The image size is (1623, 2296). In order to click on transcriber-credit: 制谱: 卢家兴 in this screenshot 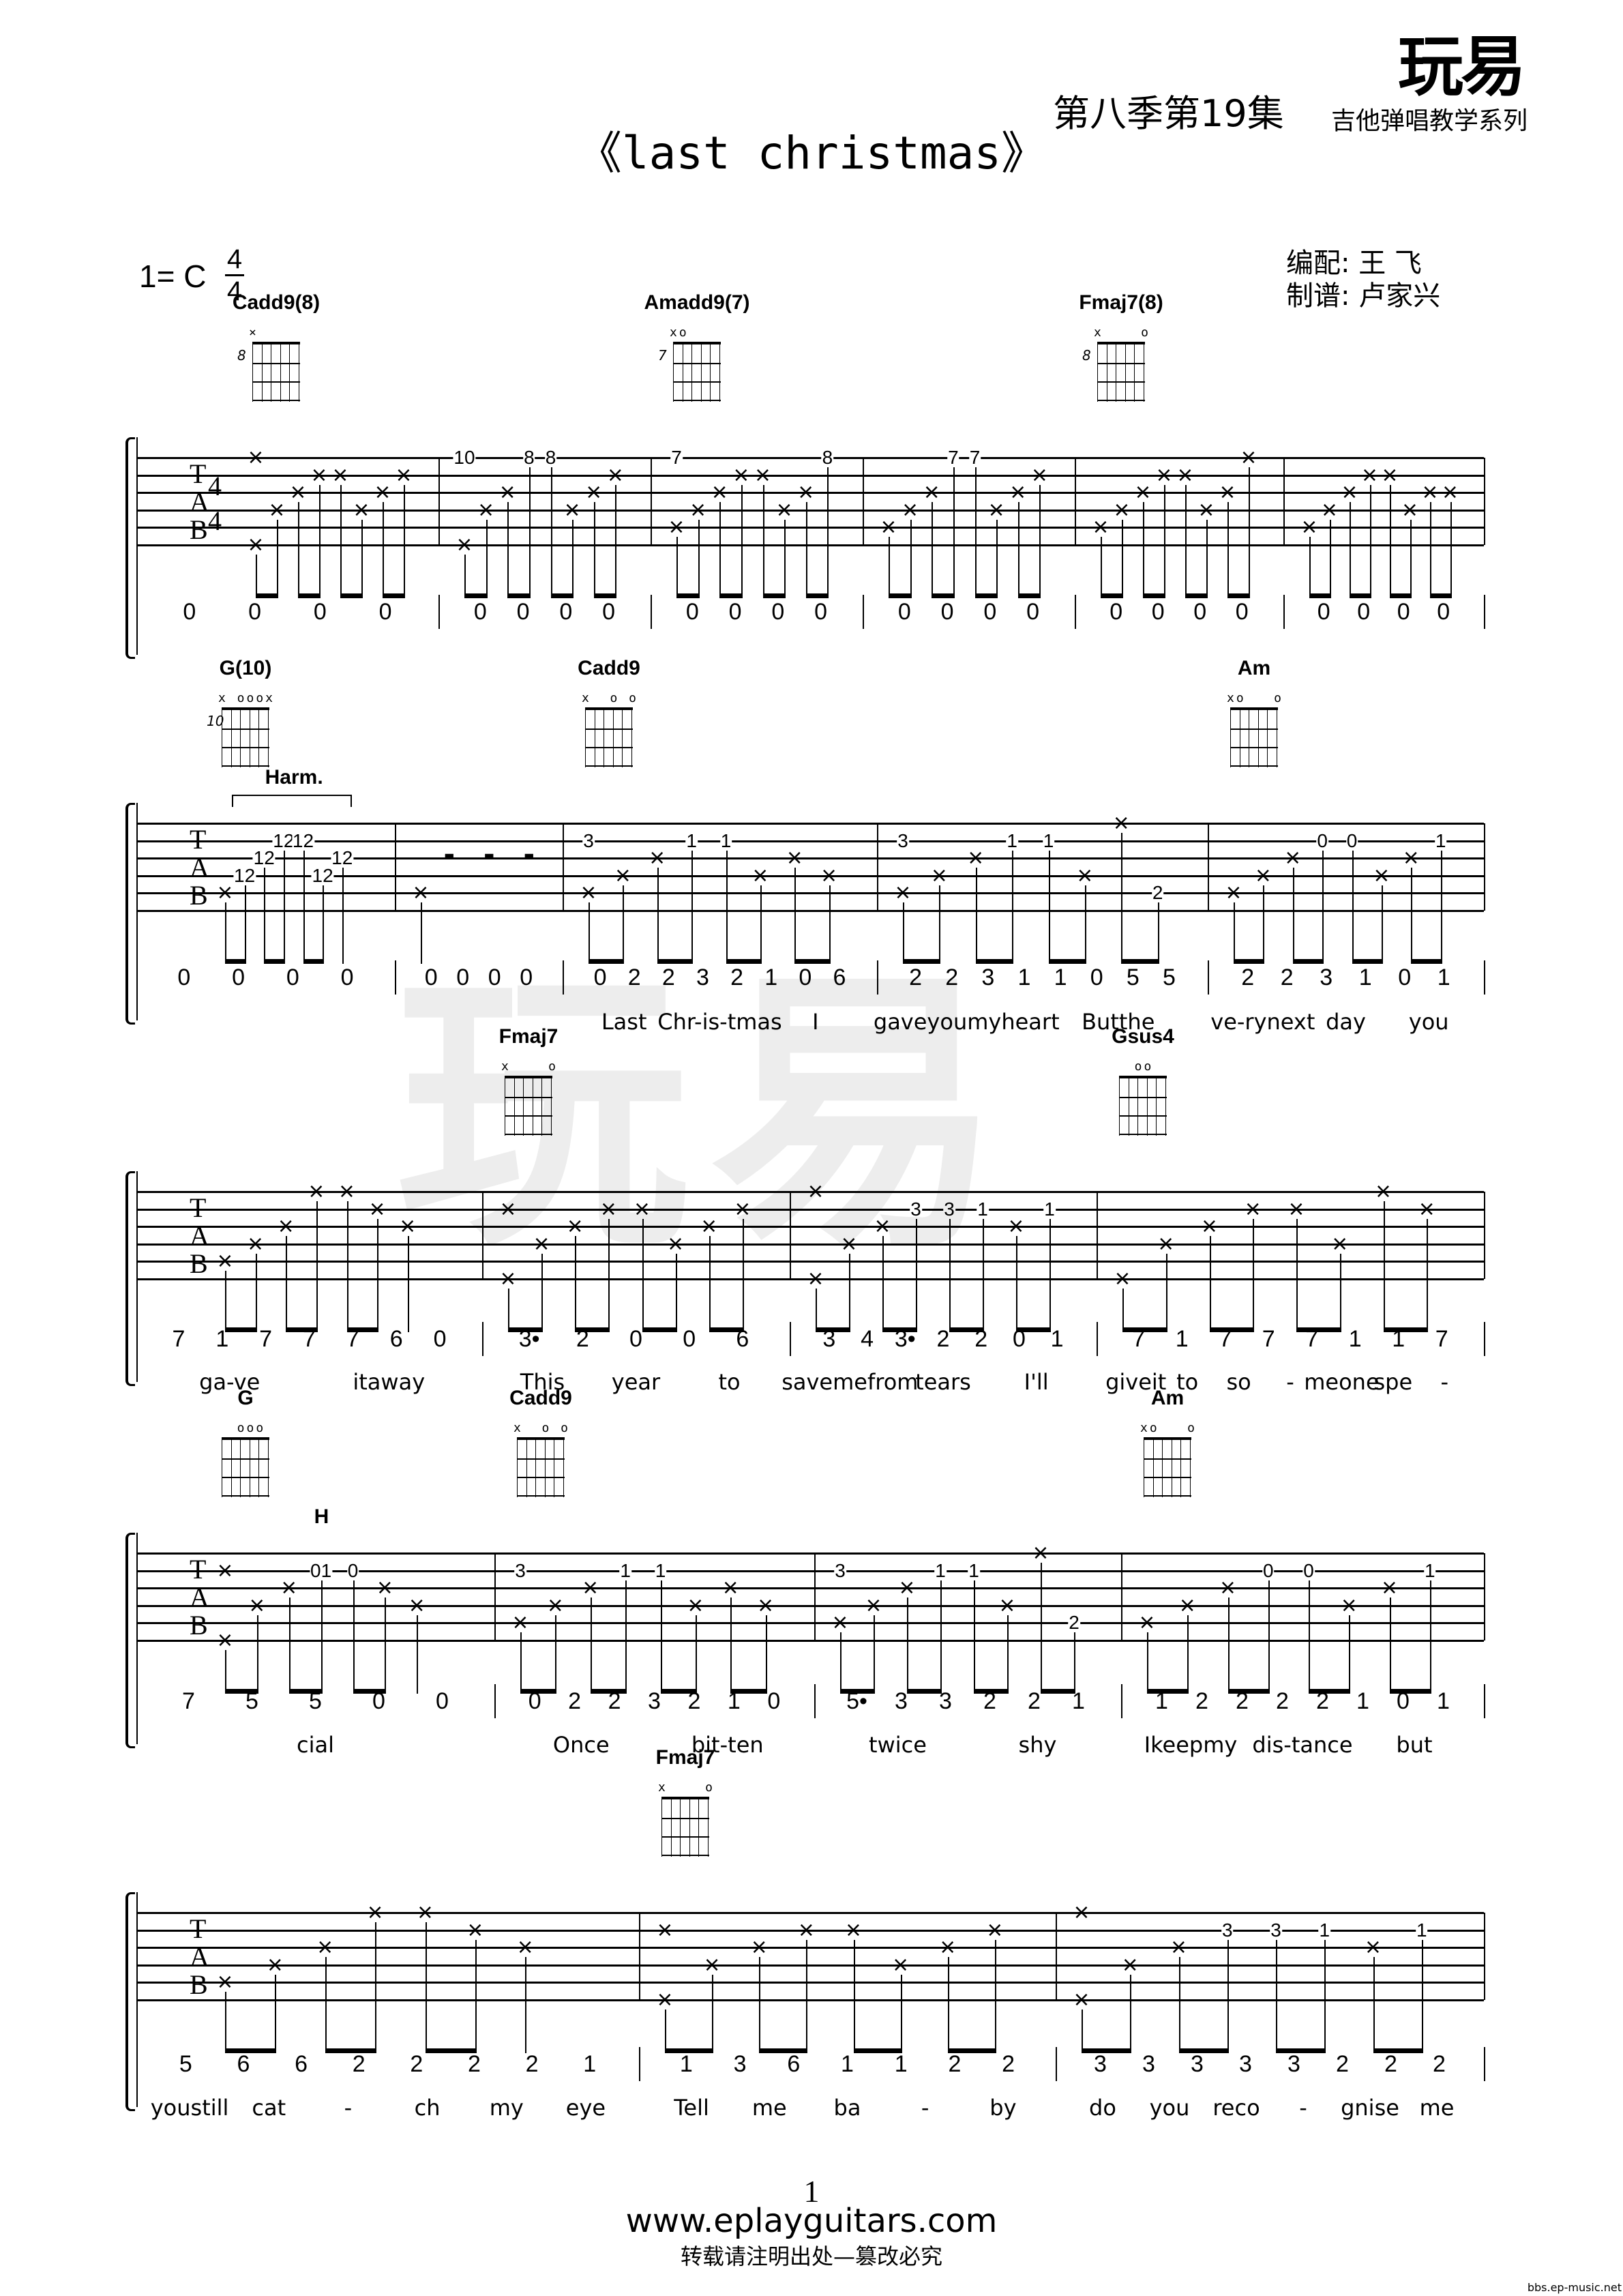, I will do `click(1364, 296)`.